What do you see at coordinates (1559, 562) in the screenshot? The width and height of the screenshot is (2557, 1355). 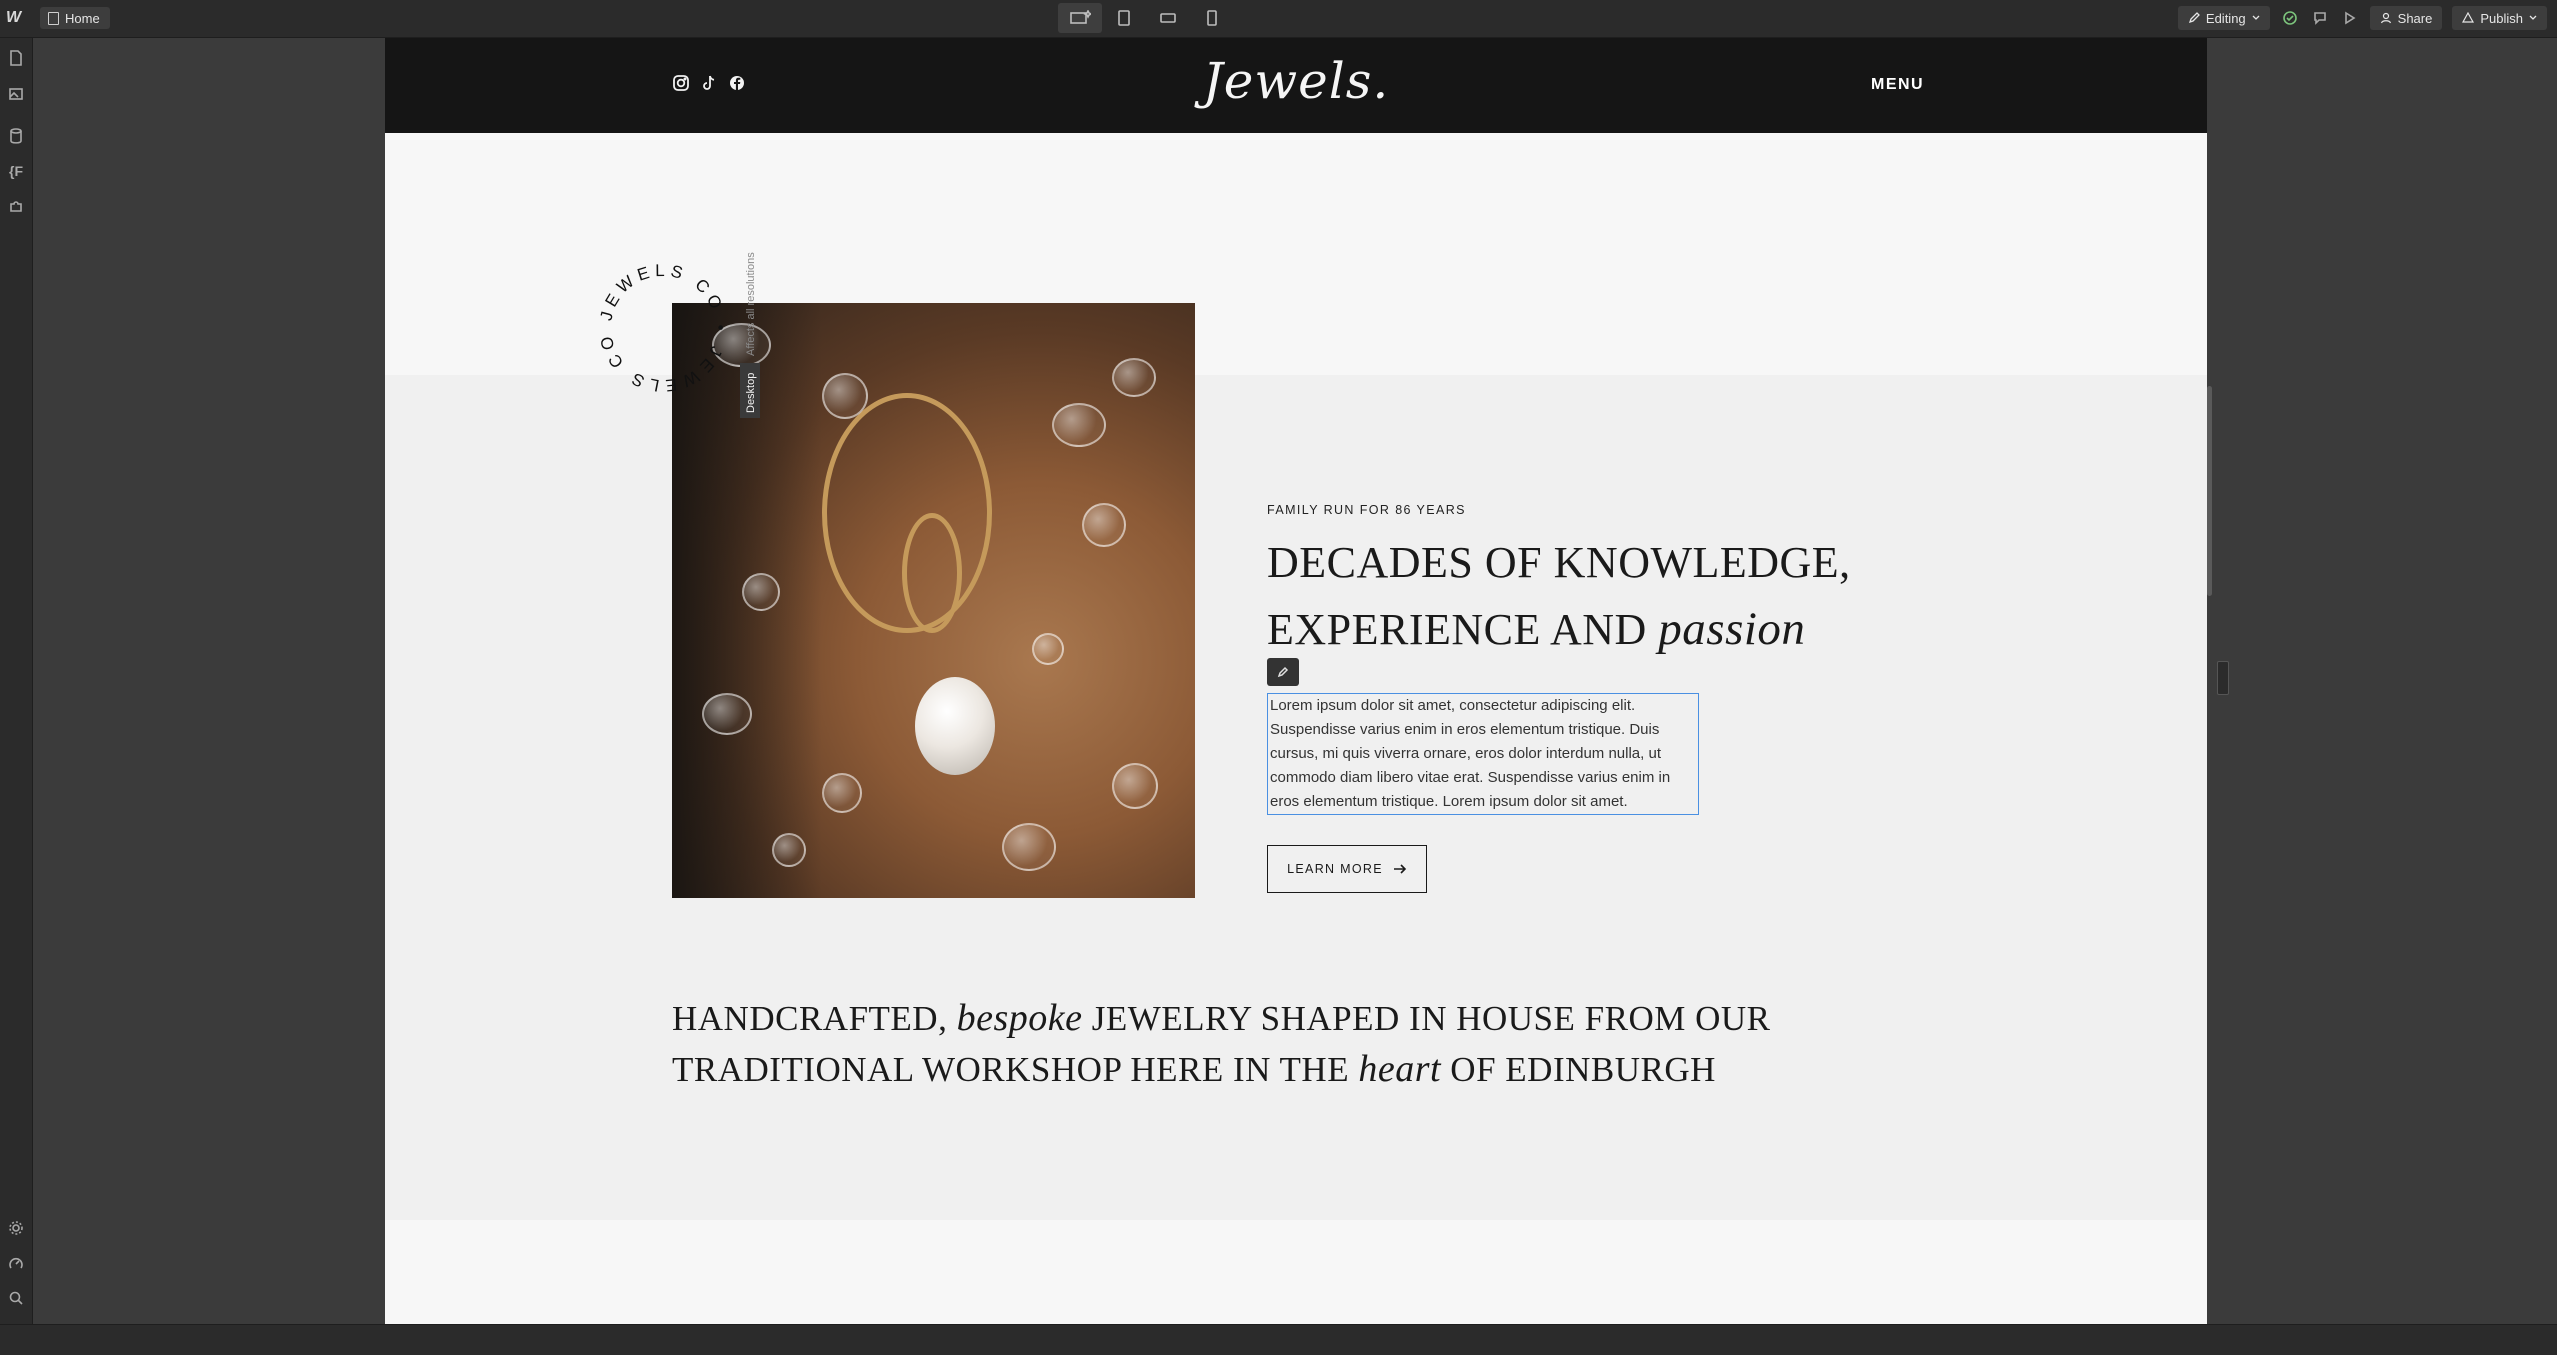 I see `heading-line-1: DECADES OF KNOWLEDGE,` at bounding box center [1559, 562].